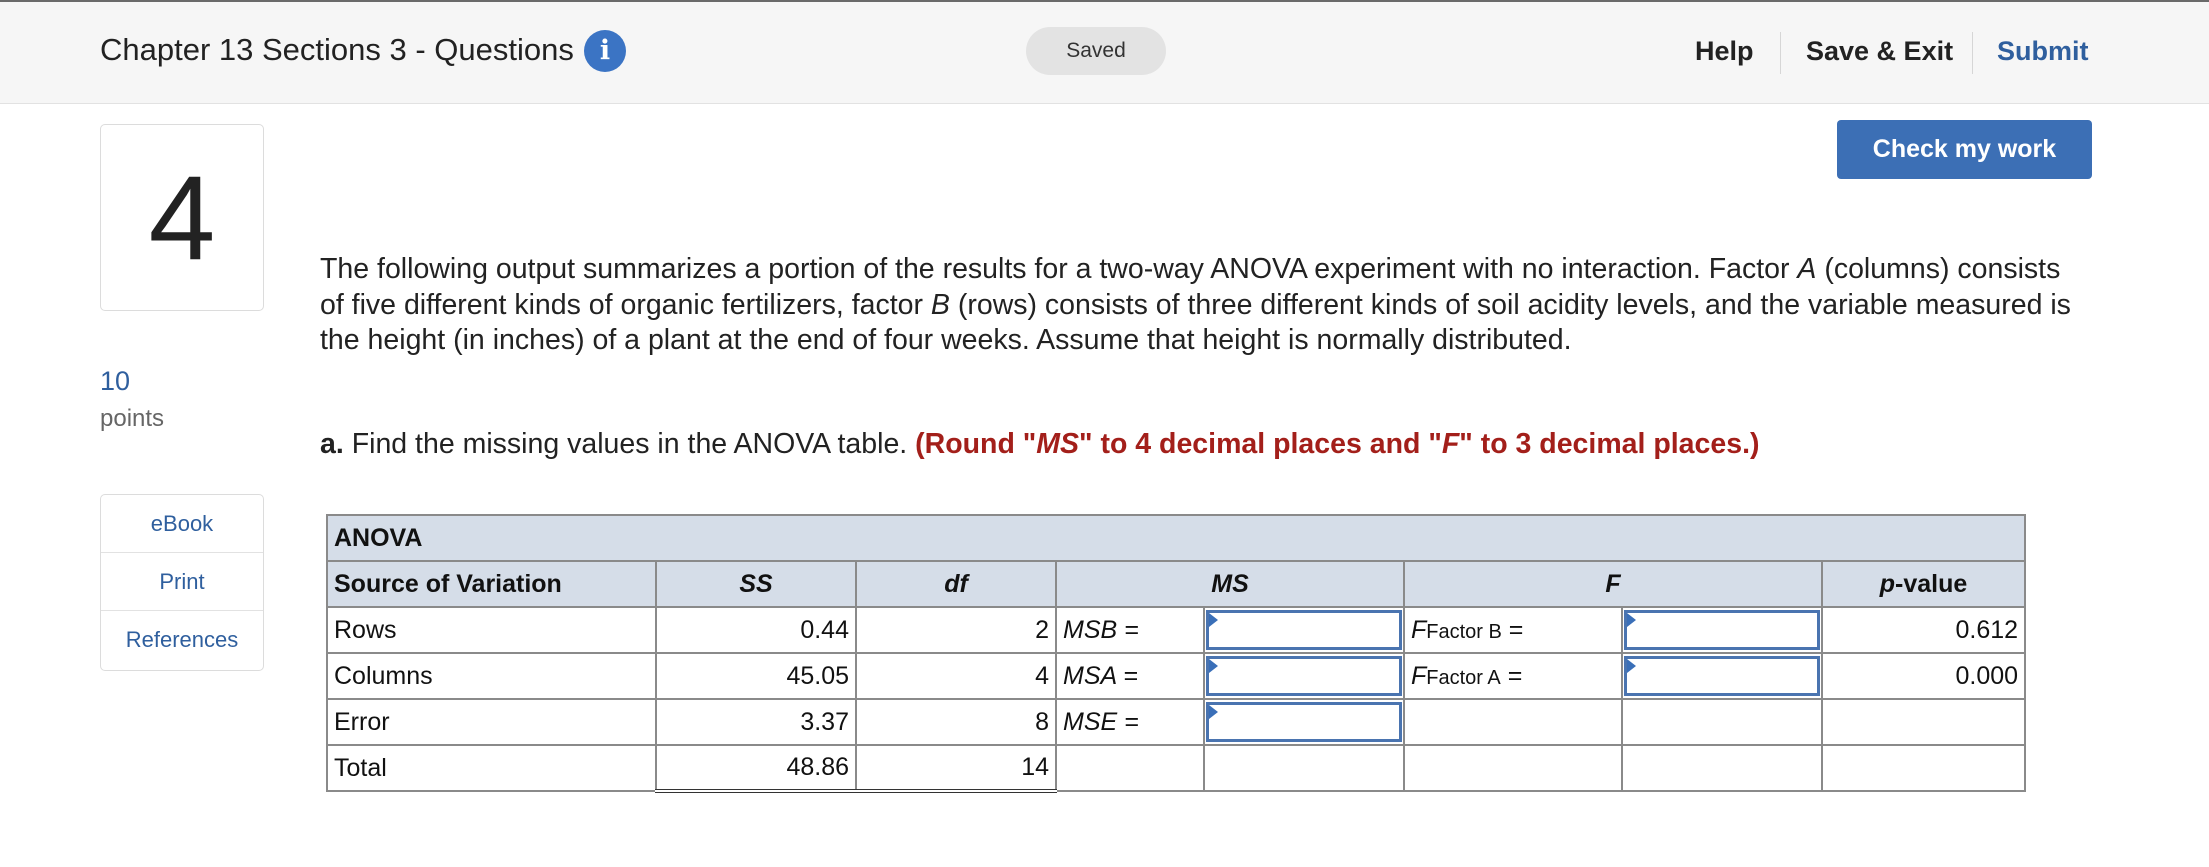 The width and height of the screenshot is (2209, 867). I want to click on mse-input-cell, so click(1304, 722).